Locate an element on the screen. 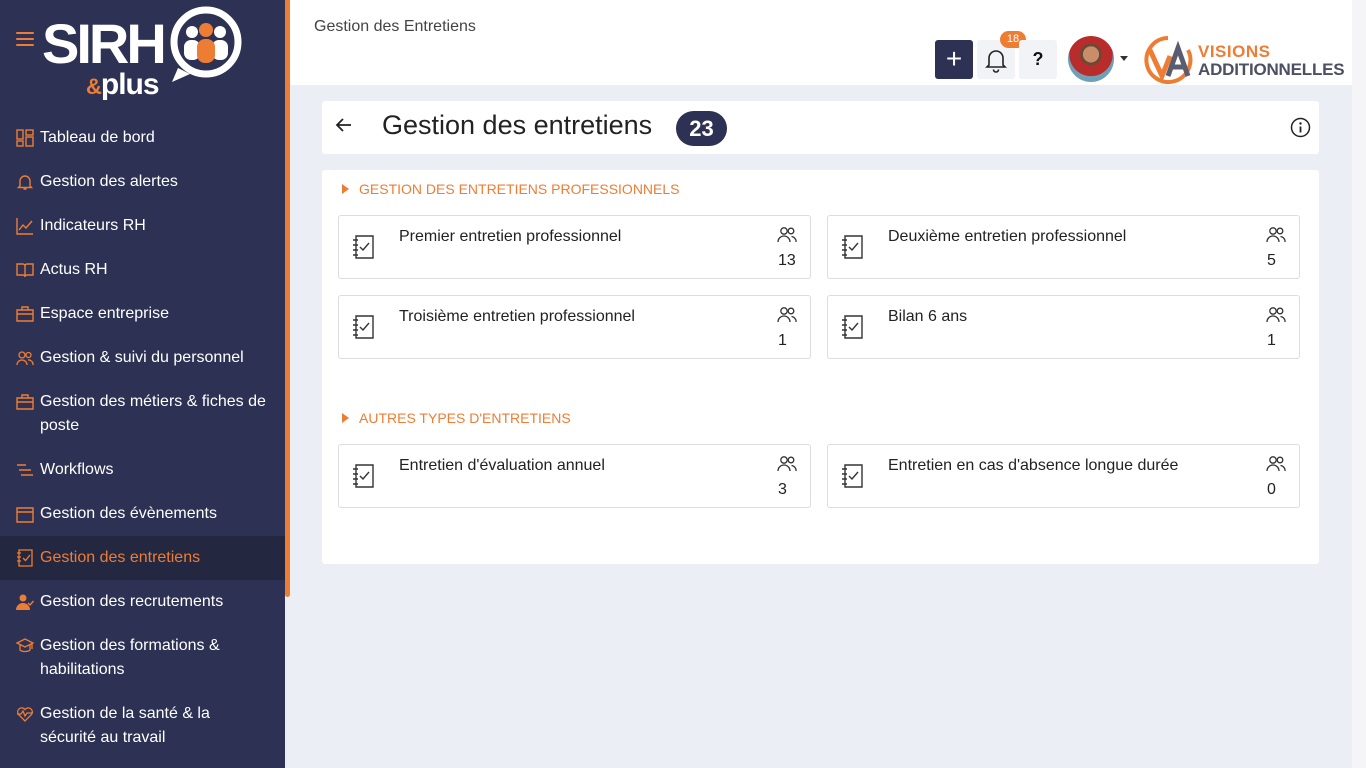  tile-count: 0 is located at coordinates (1271, 489).